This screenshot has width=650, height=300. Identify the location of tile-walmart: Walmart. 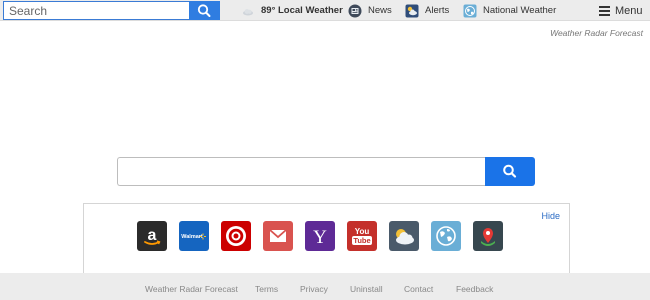
(194, 236).